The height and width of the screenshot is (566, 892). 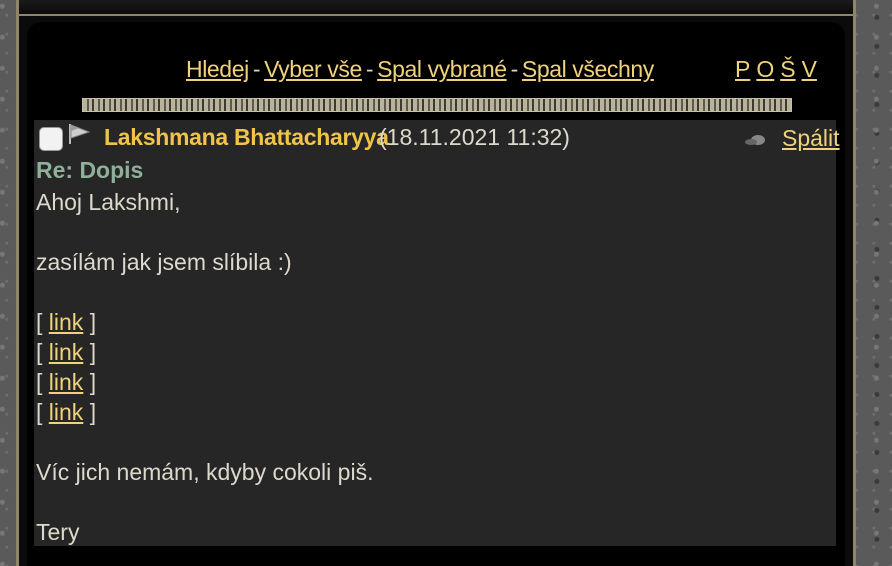 I want to click on message-signature: Tery, so click(x=58, y=532).